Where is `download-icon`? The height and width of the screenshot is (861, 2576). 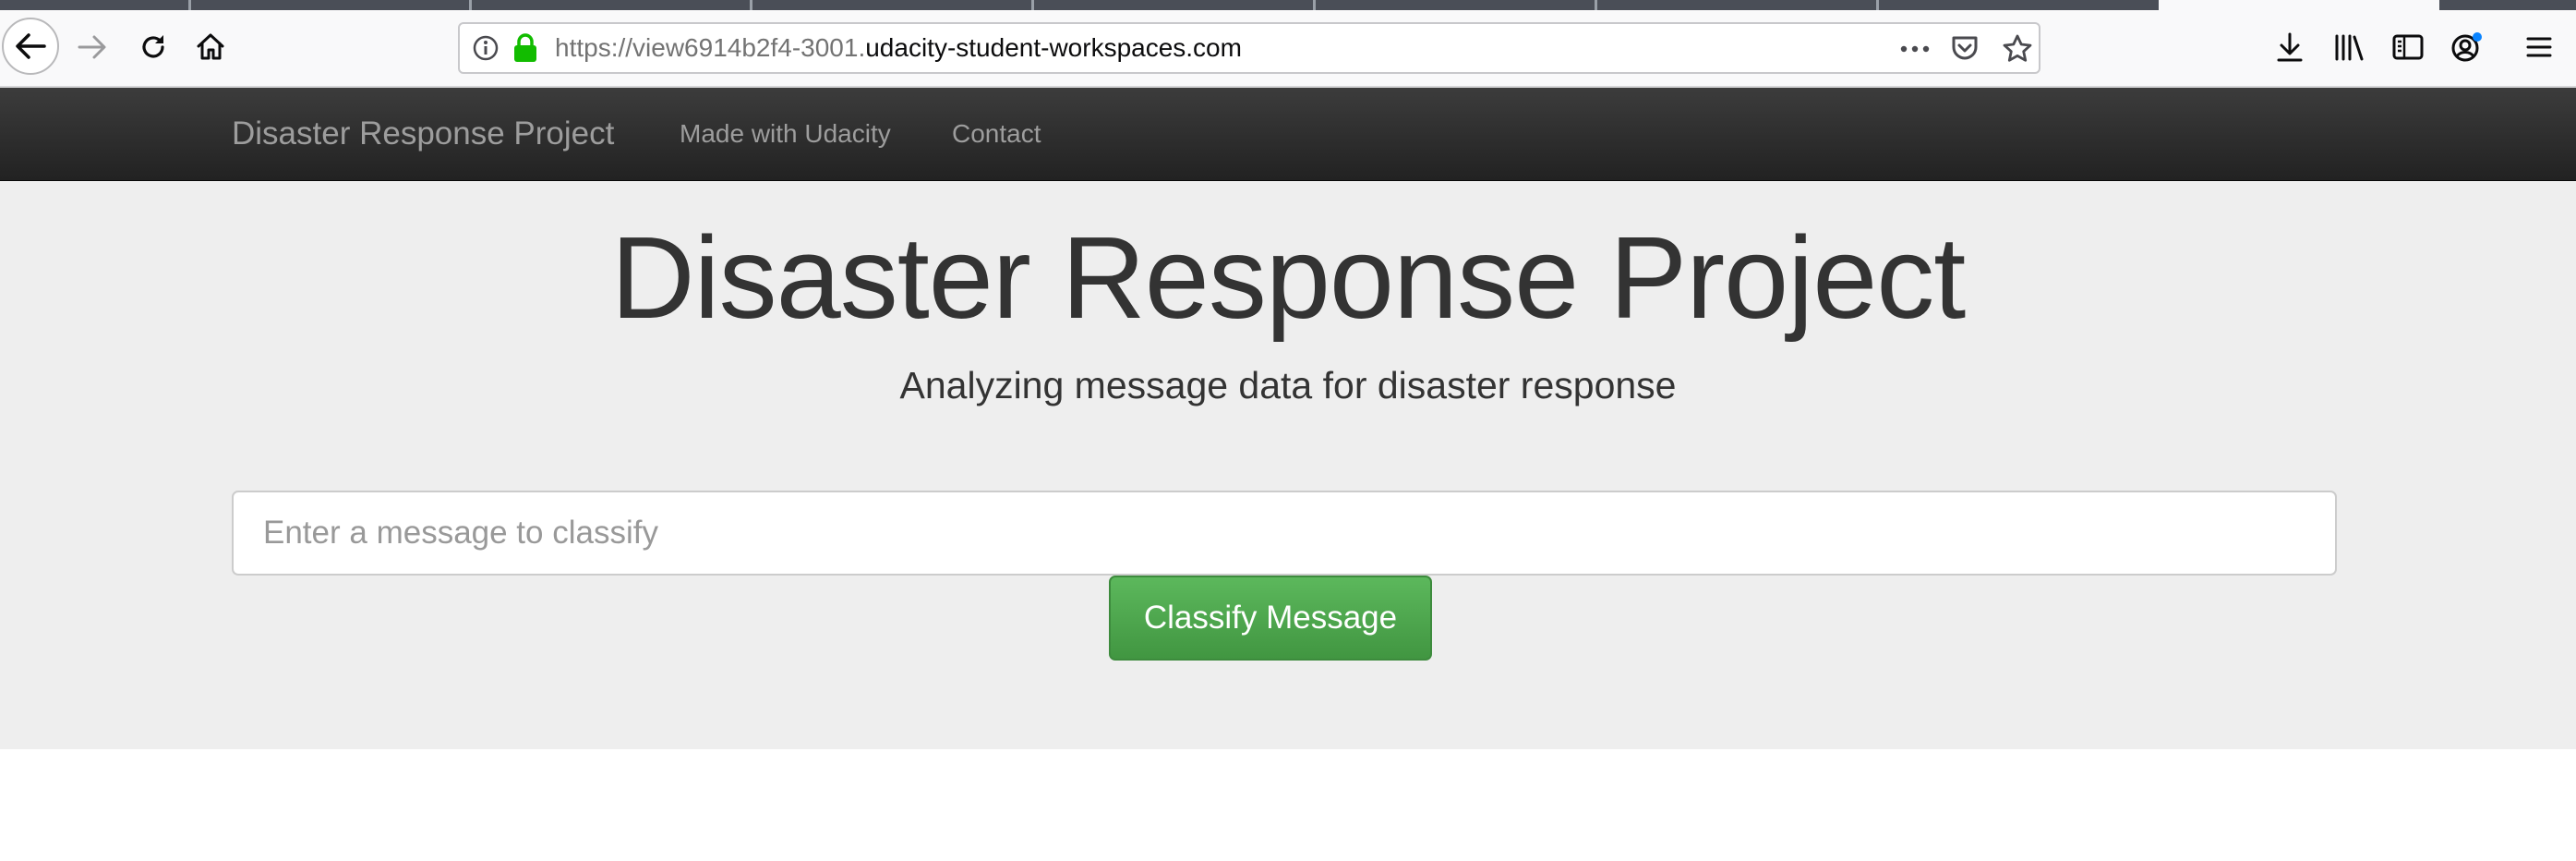
download-icon is located at coordinates (2290, 47).